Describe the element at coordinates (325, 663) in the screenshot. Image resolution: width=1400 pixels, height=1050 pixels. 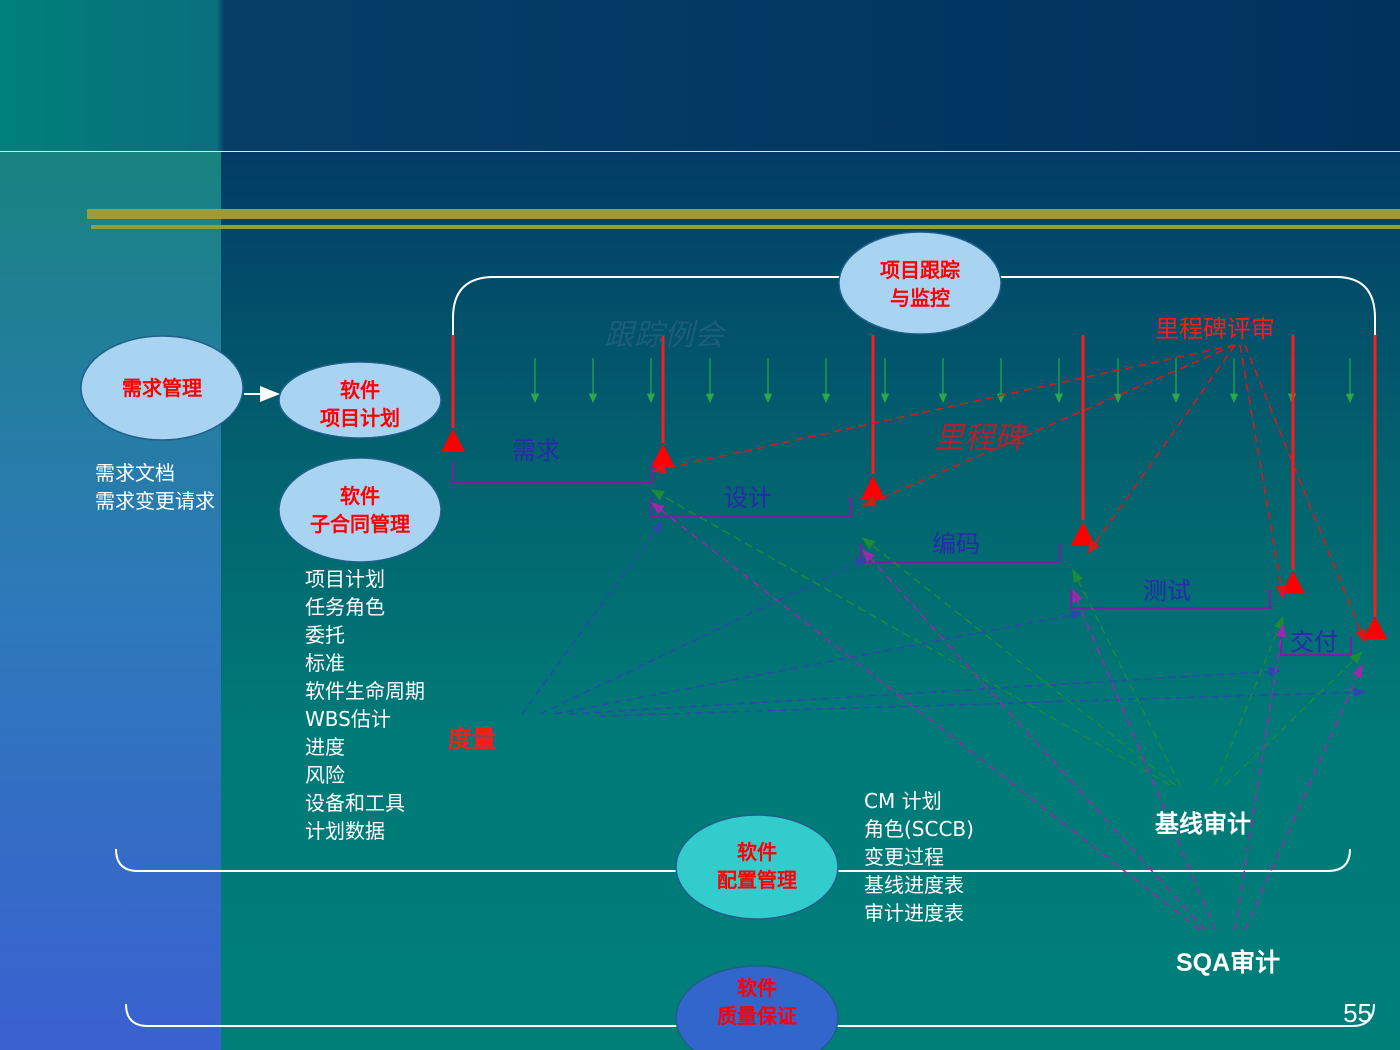
I see `list-item: 标准` at that location.